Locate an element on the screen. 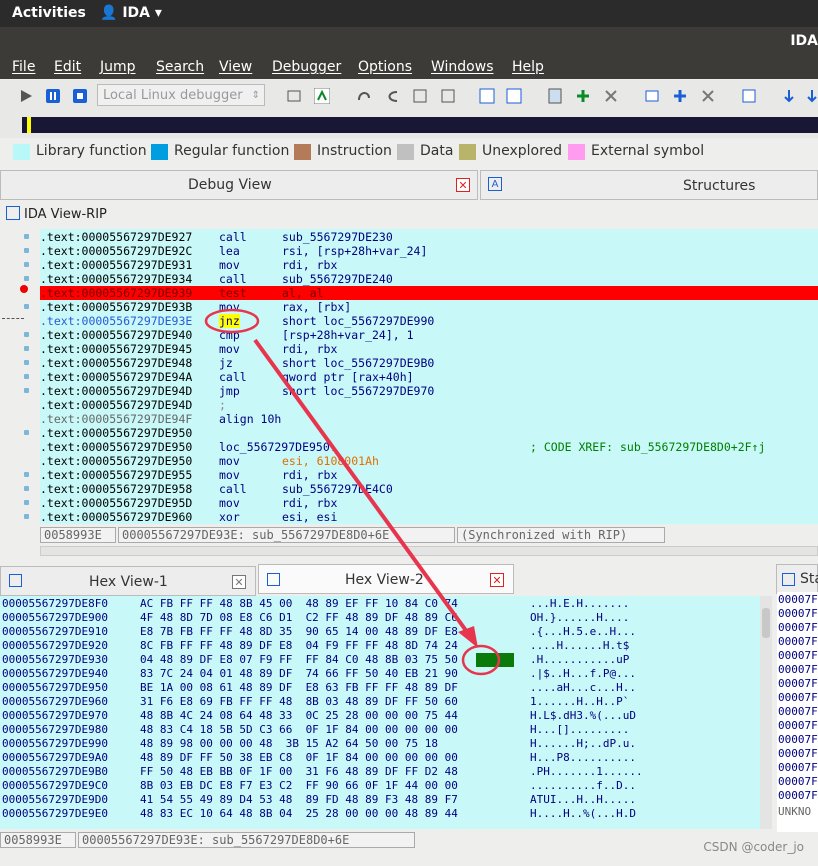 The width and height of the screenshot is (818, 866). disasm-line: .text:00005567297DE960 xor esi, esi is located at coordinates (429, 517).